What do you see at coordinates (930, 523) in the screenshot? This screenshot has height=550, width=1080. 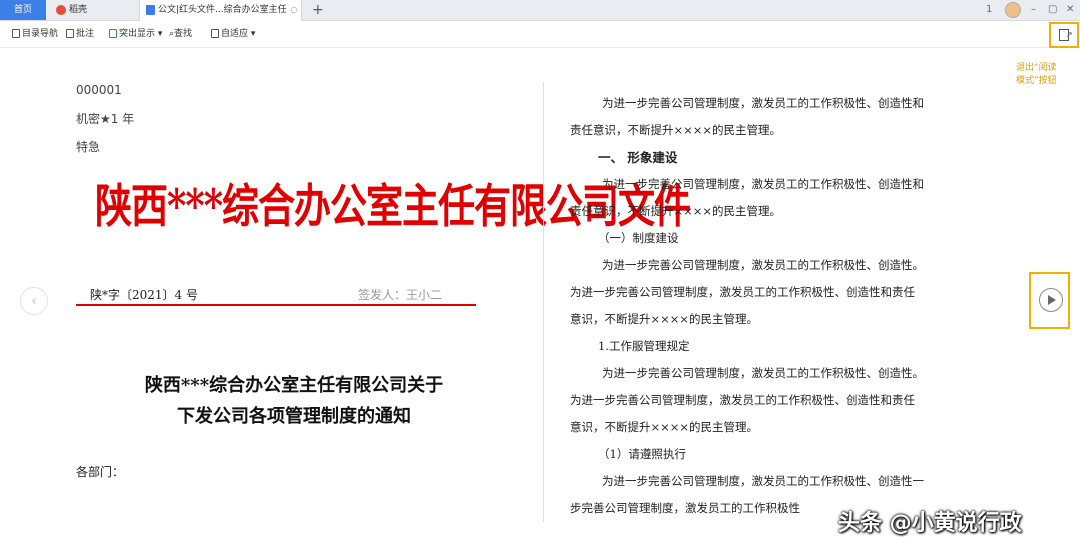 I see `watermark: 头条 @小黄说行政` at bounding box center [930, 523].